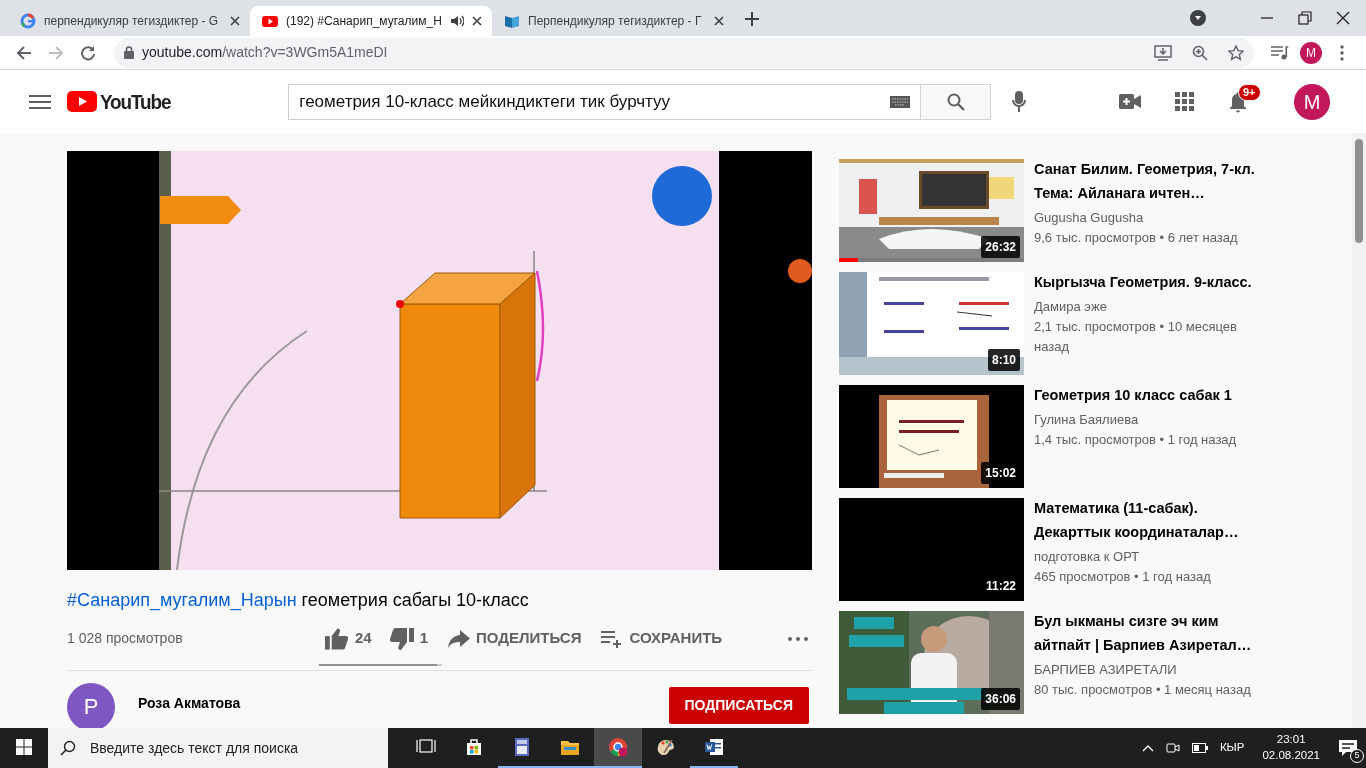  Describe the element at coordinates (522, 747) in the screenshot. I see `calculator-app-icon` at that location.